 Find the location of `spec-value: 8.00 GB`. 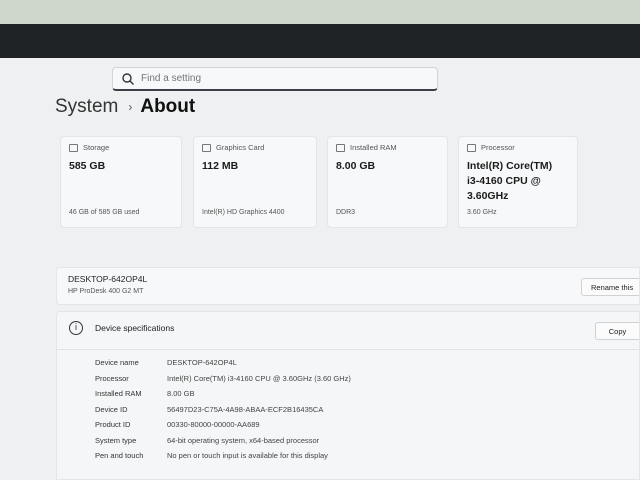

spec-value: 8.00 GB is located at coordinates (181, 393).